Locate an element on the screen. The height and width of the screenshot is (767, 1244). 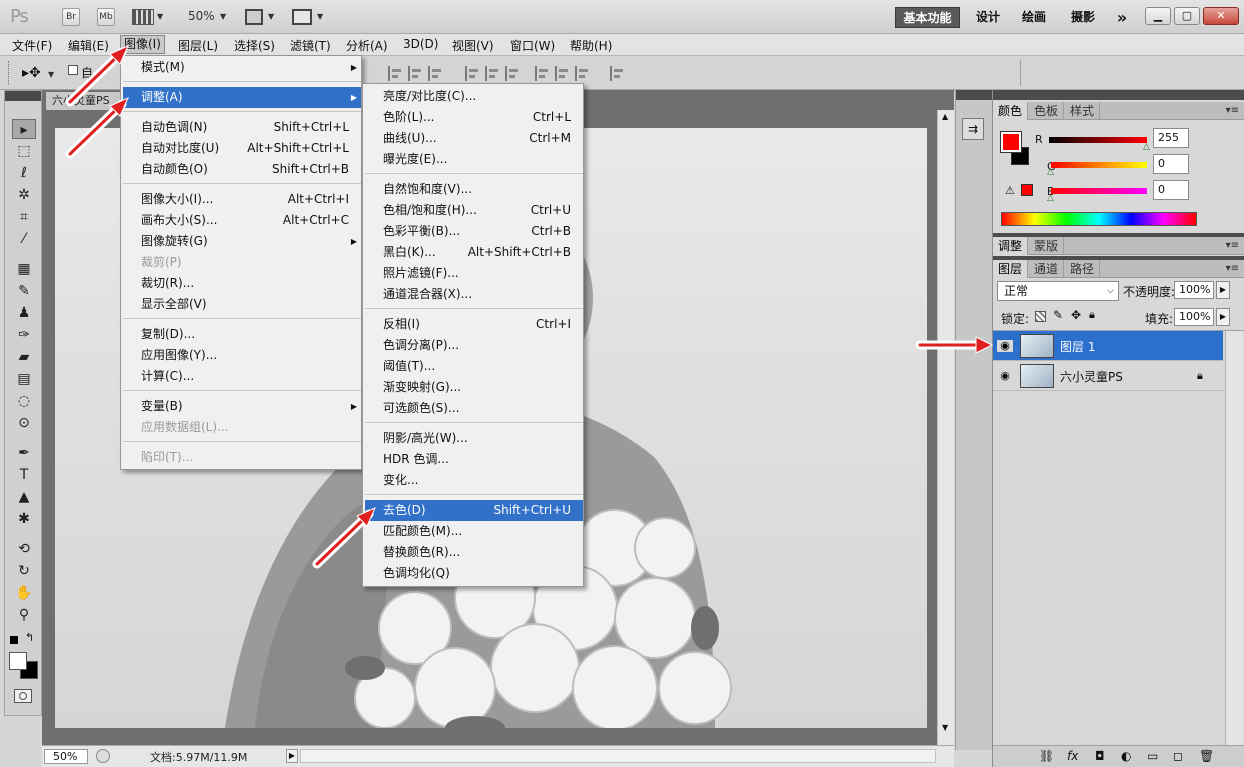
minimize-button: ▁ is located at coordinates (1158, 16).